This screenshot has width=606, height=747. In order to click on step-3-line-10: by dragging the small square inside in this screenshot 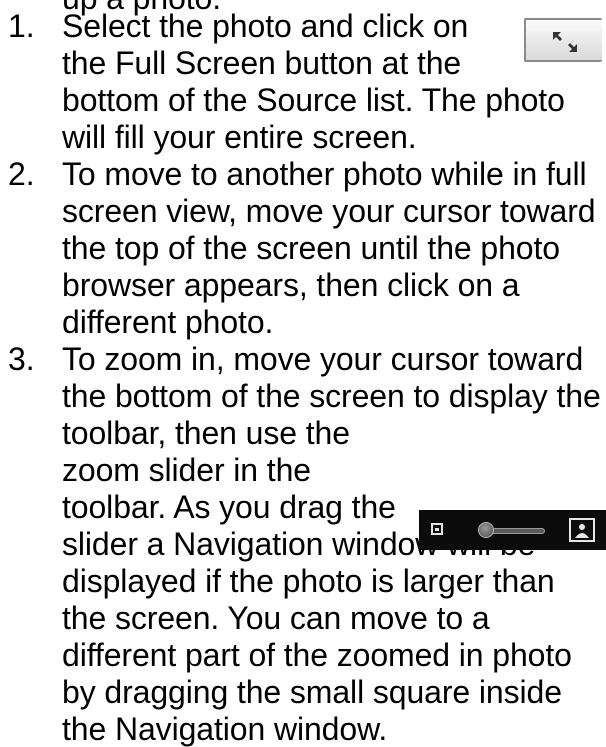, I will do `click(312, 692)`.